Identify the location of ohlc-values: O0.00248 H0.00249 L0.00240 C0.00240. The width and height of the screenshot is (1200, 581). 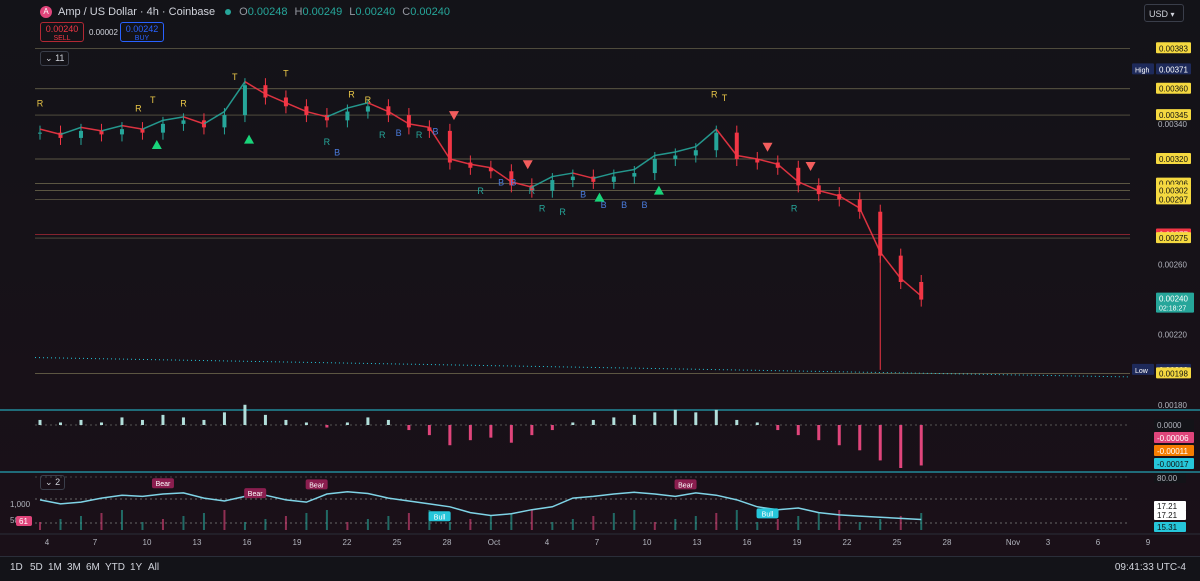
(346, 12).